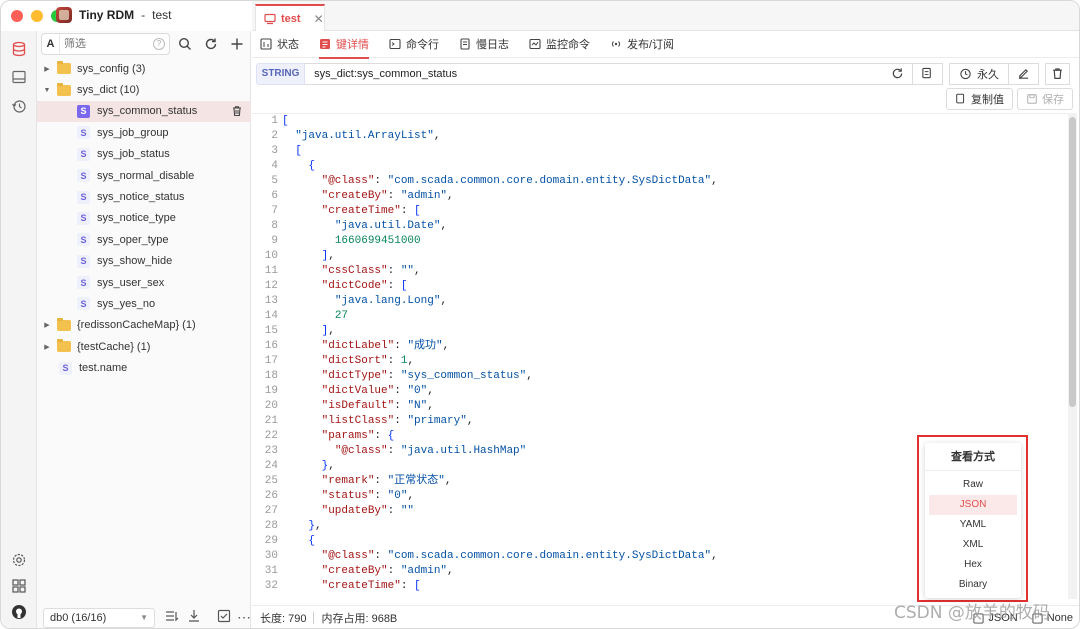  What do you see at coordinates (386, 73) in the screenshot?
I see `key-name: sys_dict:sys_common_status` at bounding box center [386, 73].